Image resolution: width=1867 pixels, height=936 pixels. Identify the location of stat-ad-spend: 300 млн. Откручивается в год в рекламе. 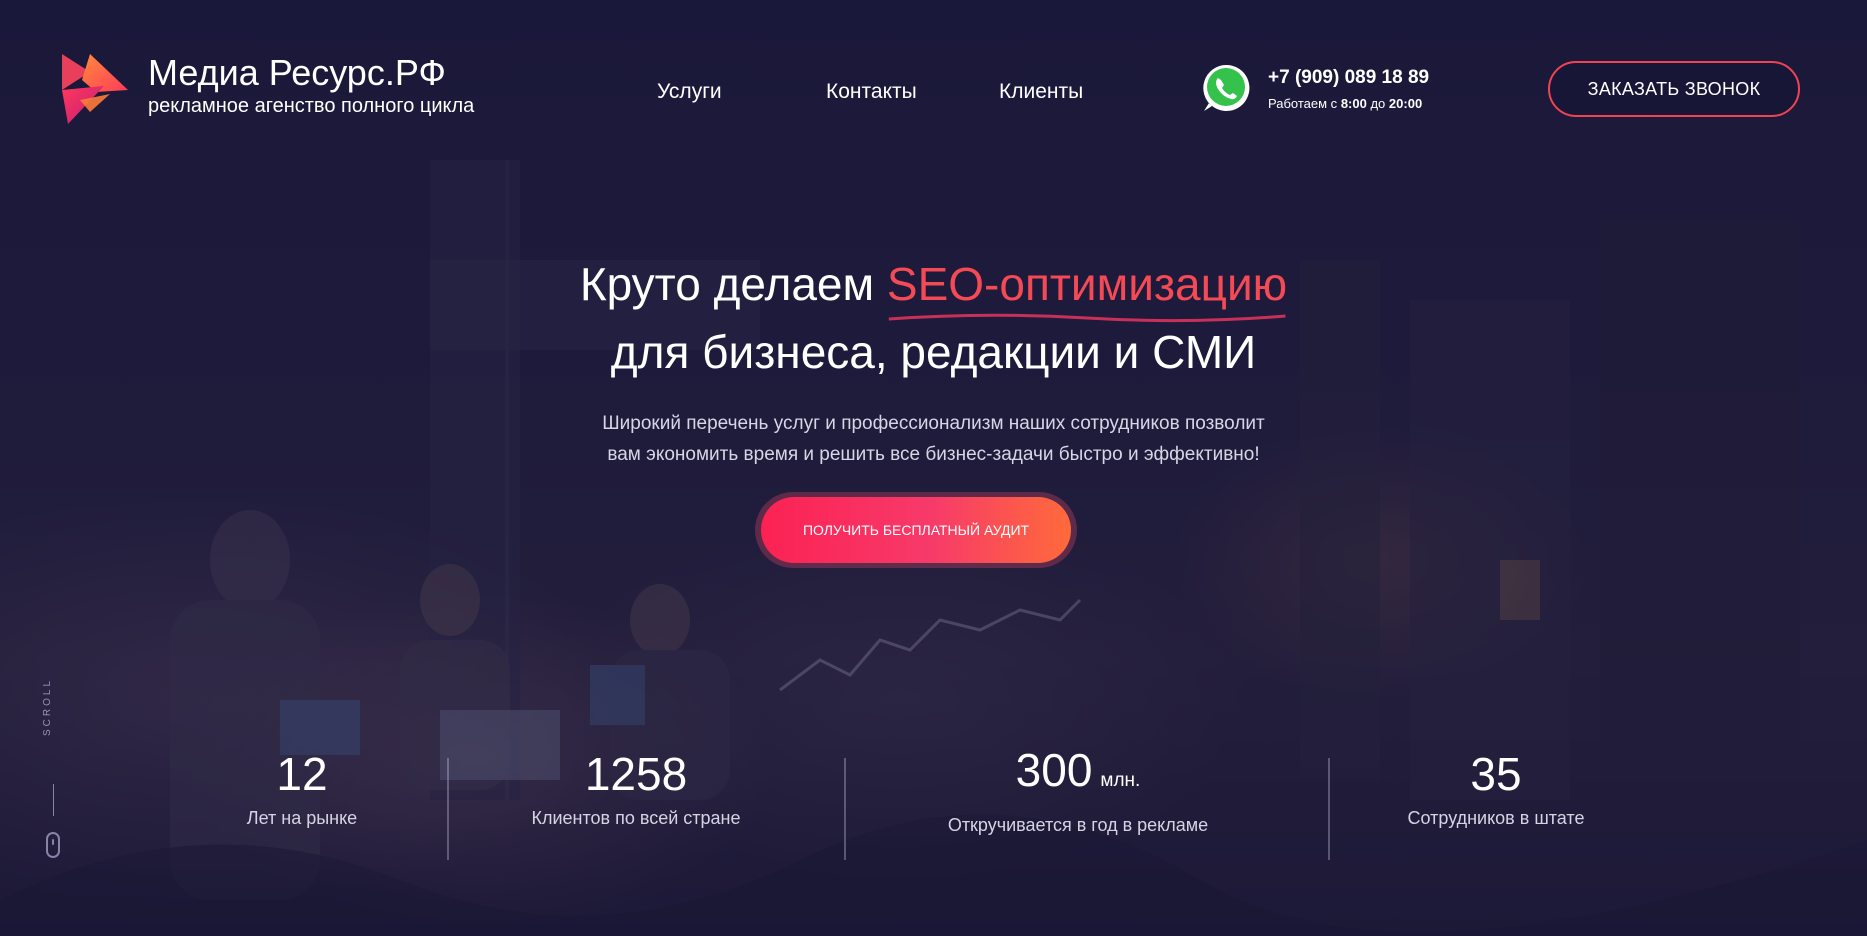
(1078, 790).